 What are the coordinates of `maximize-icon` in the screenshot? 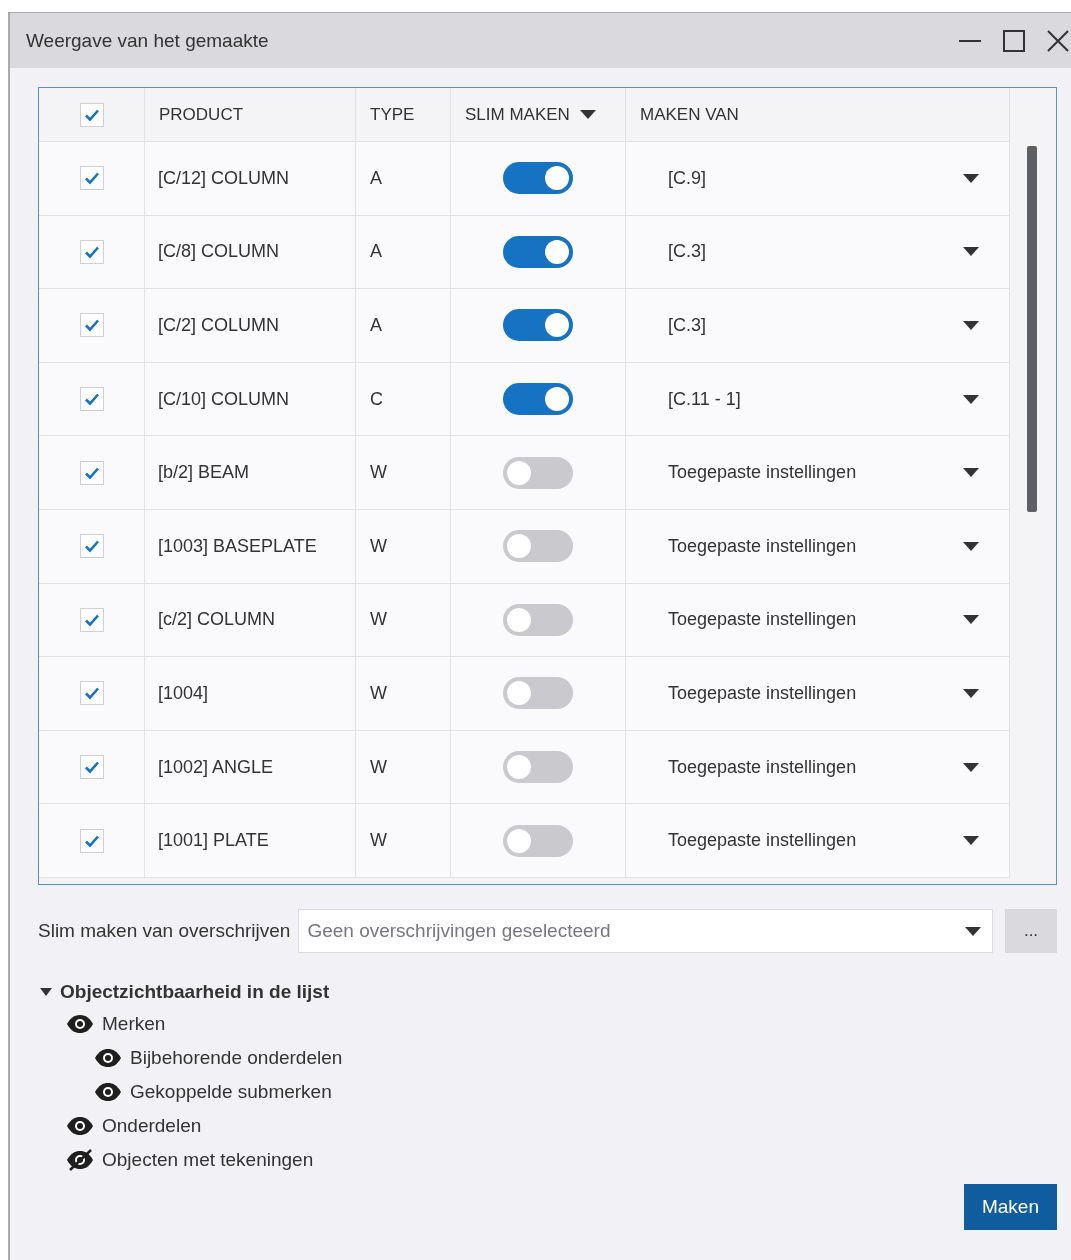 It's located at (1014, 40).